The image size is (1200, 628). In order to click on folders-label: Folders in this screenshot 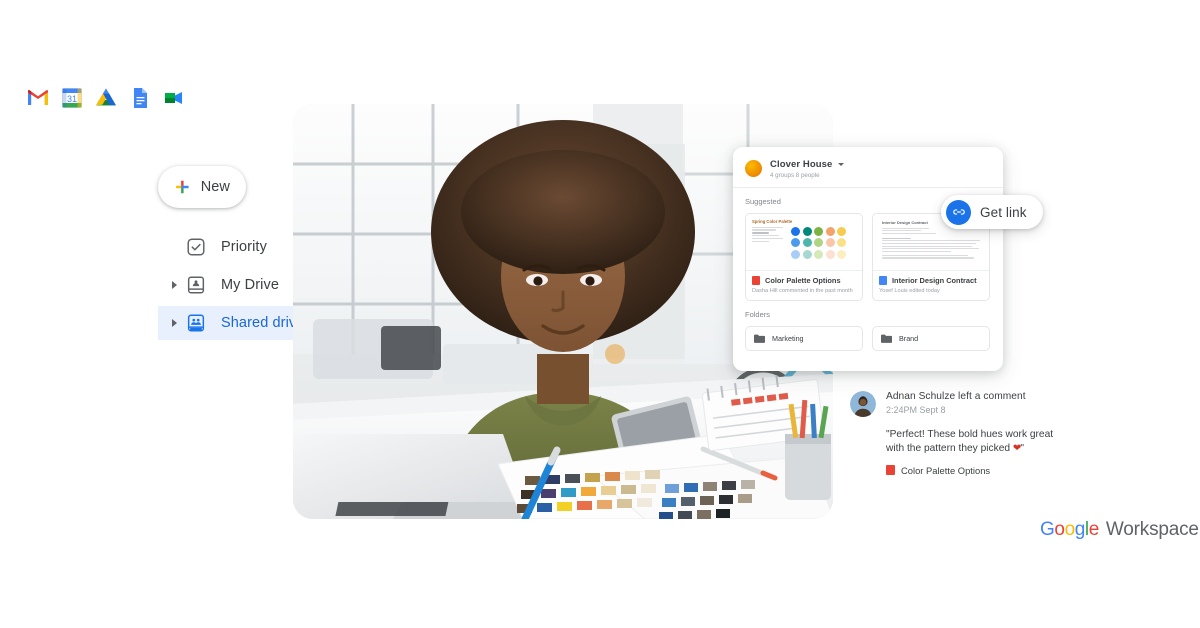, I will do `click(758, 314)`.